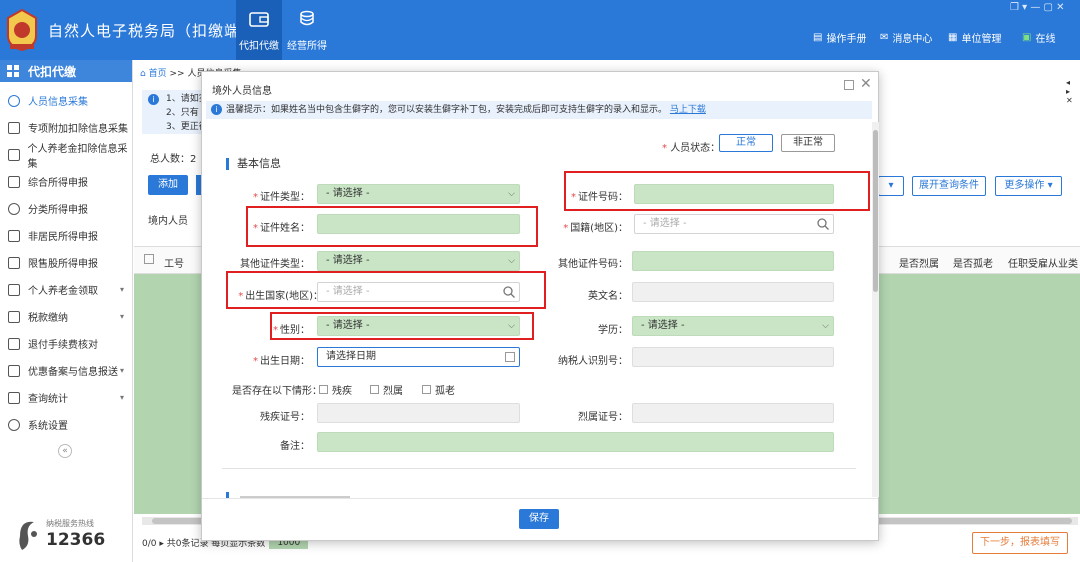  What do you see at coordinates (1027, 37) in the screenshot?
I see `online-icon: ▣` at bounding box center [1027, 37].